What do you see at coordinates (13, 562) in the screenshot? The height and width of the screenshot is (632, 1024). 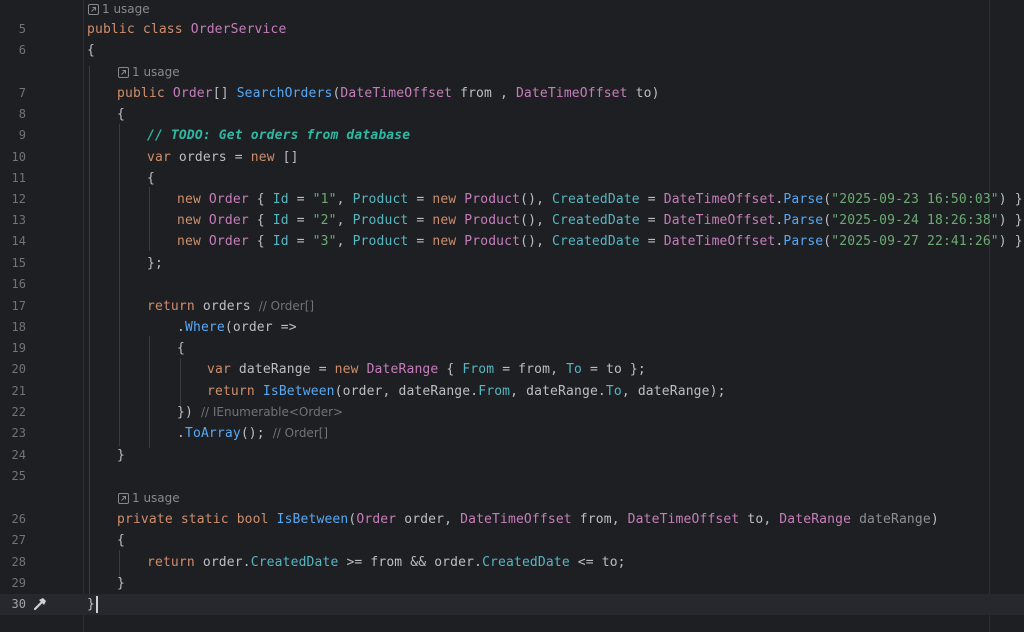 I see `line-number: 28` at bounding box center [13, 562].